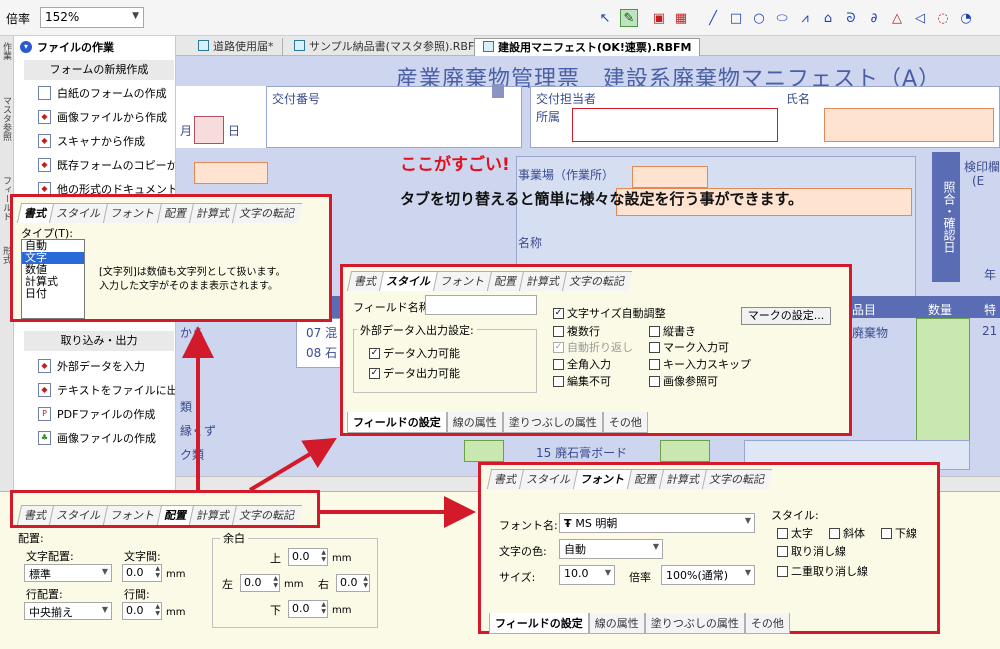 The image size is (1000, 649). I want to click on pie-icon: ◔, so click(966, 18).